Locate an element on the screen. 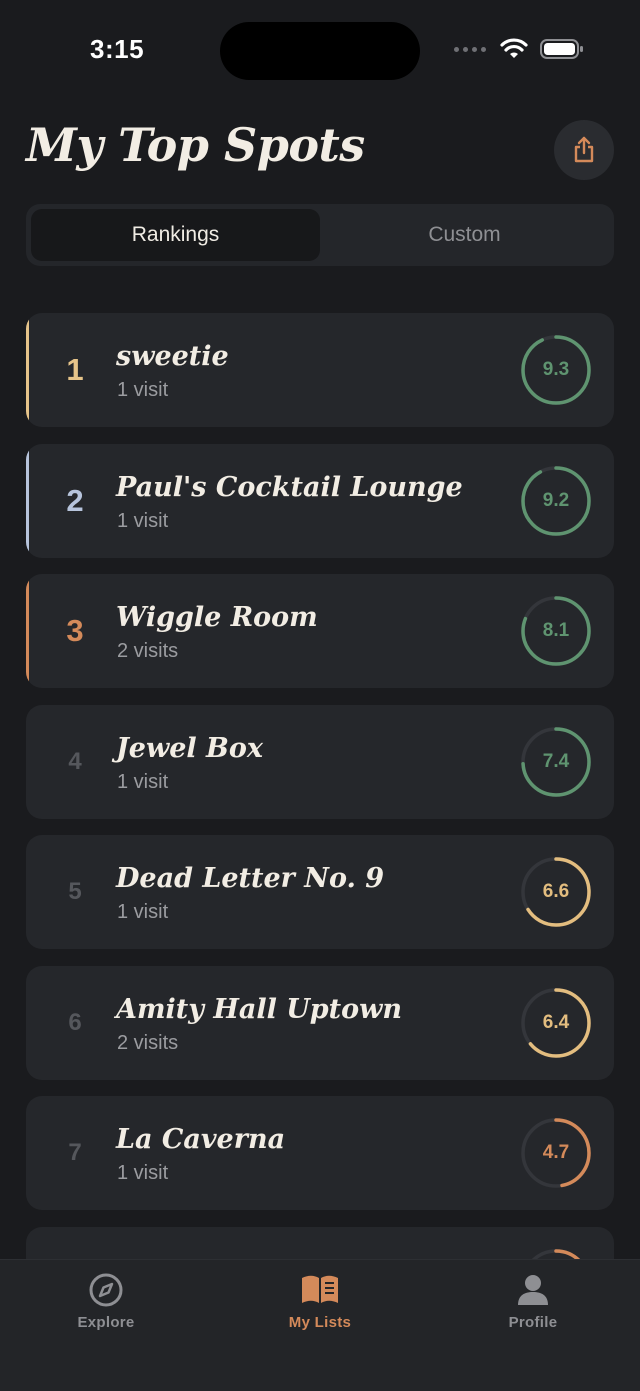 The image size is (640, 1391). tab-profile: Profile is located at coordinates (533, 1301).